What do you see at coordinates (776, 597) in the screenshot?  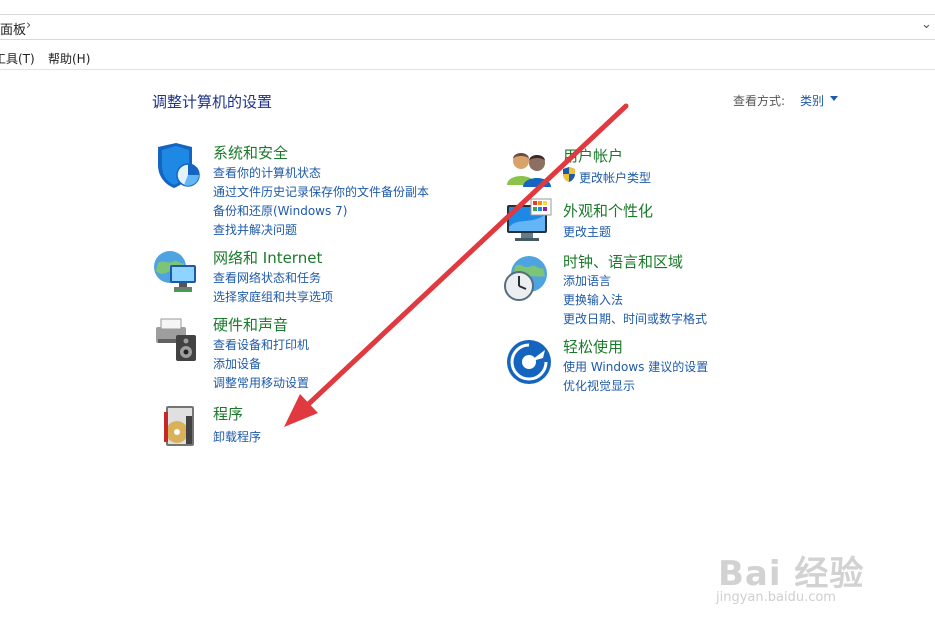 I see `watermark-url: jingyan.baidu.com` at bounding box center [776, 597].